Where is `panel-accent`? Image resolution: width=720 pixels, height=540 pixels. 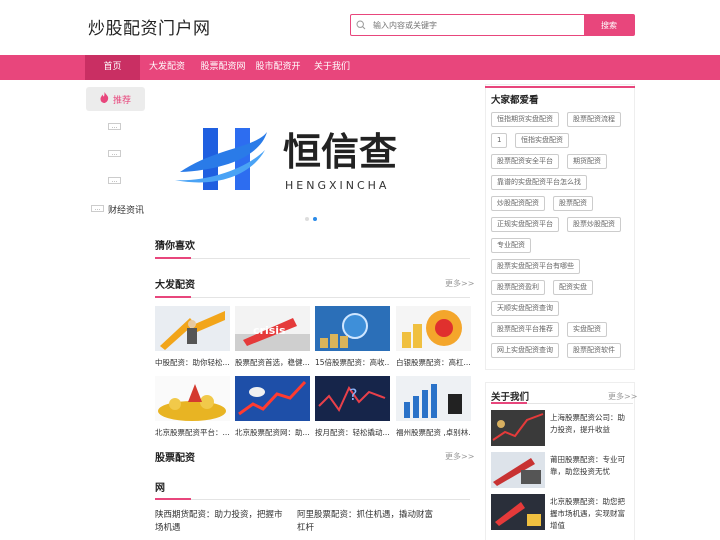 panel-accent is located at coordinates (560, 87).